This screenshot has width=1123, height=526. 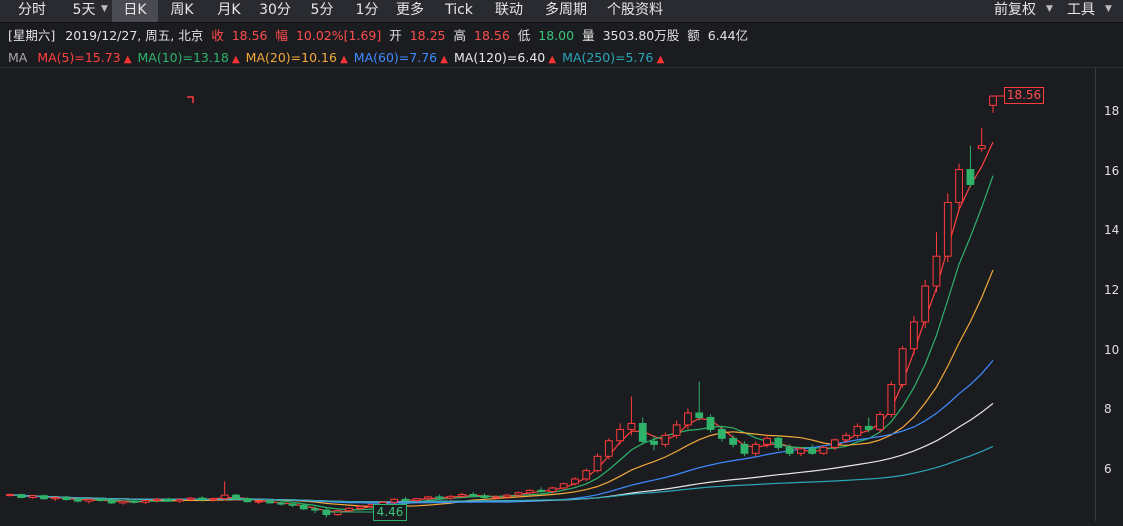 What do you see at coordinates (322, 11) in the screenshot?
I see `tab-6: 5分` at bounding box center [322, 11].